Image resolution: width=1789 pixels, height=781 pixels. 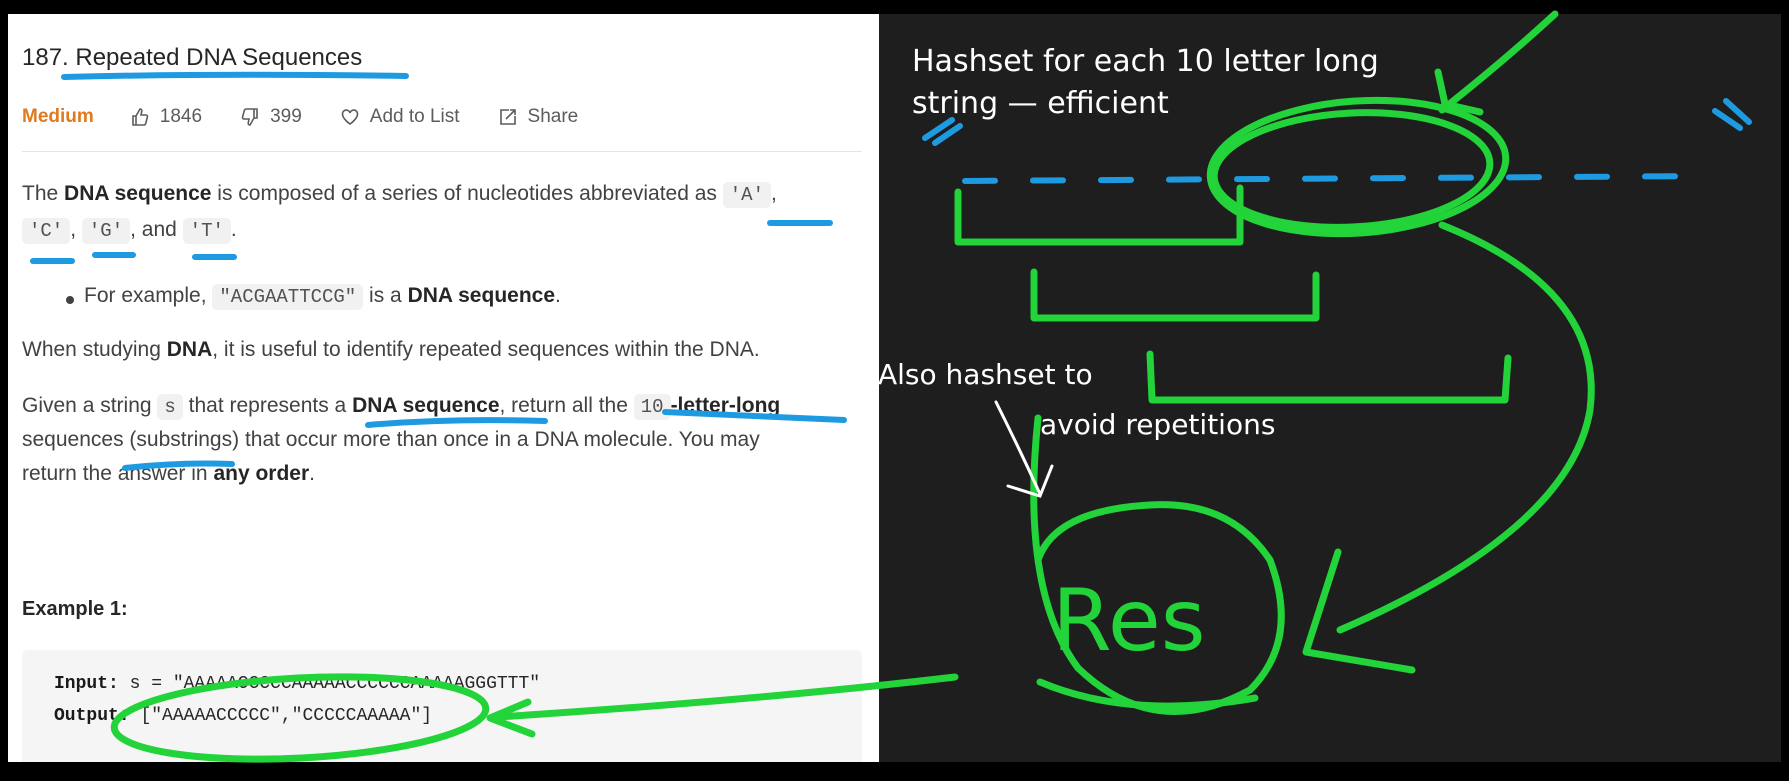 What do you see at coordinates (942, 131) in the screenshot?
I see `blue-marks-left` at bounding box center [942, 131].